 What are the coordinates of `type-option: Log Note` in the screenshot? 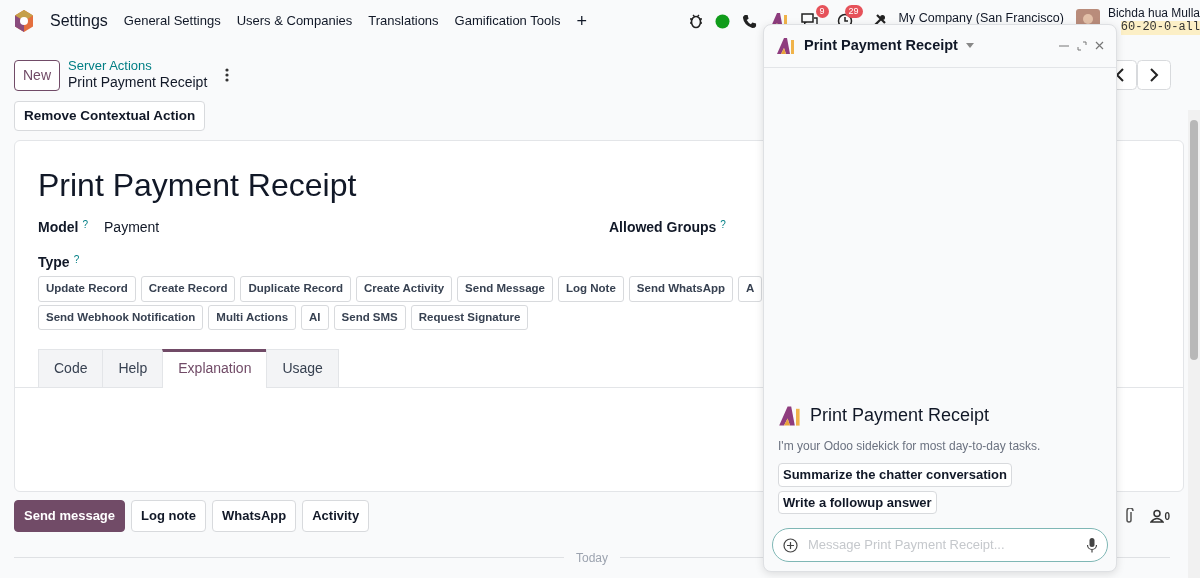 It's located at (591, 289).